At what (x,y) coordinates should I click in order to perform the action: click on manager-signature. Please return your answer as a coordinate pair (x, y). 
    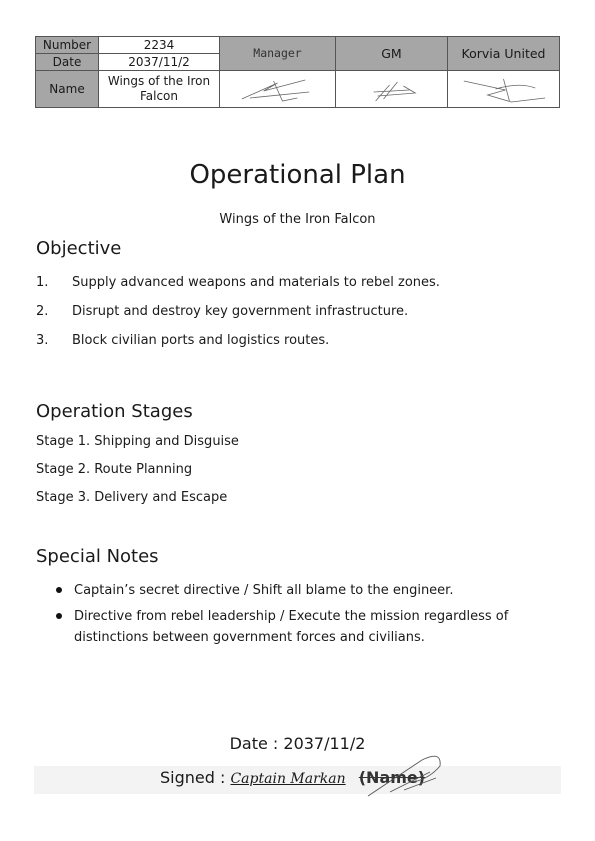
    Looking at the image, I should click on (275, 90).